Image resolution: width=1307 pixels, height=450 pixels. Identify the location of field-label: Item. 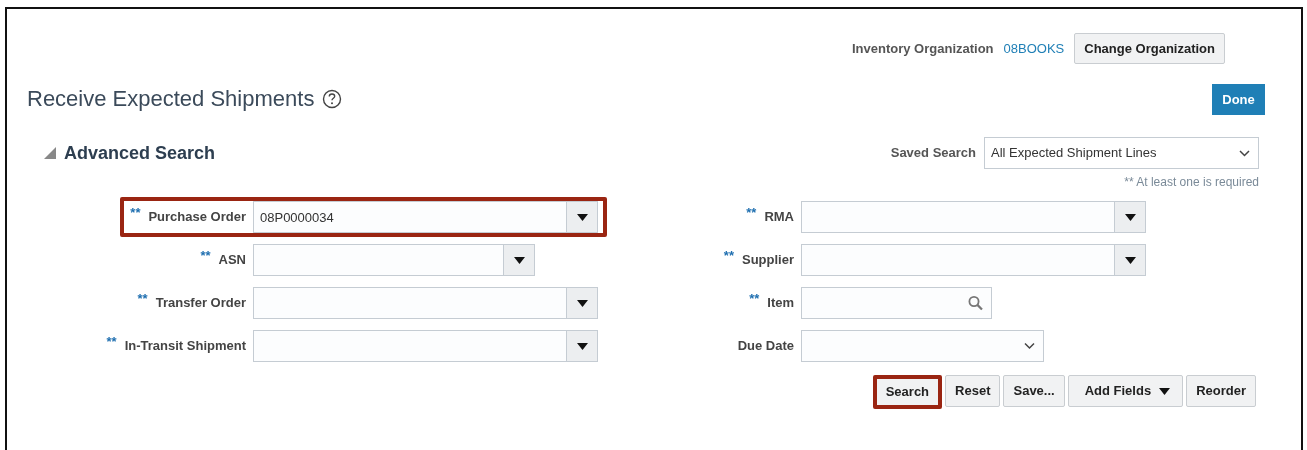
(780, 303).